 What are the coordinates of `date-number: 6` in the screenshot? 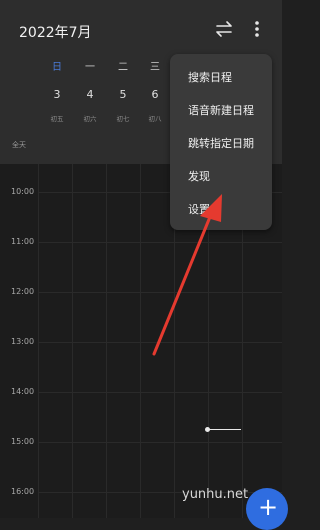 It's located at (155, 94).